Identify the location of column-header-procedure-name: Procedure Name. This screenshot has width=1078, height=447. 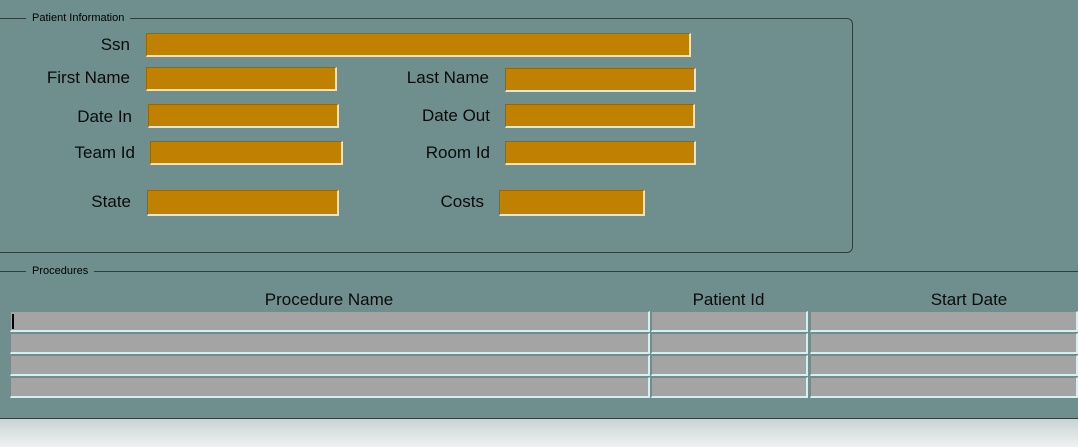
(329, 299).